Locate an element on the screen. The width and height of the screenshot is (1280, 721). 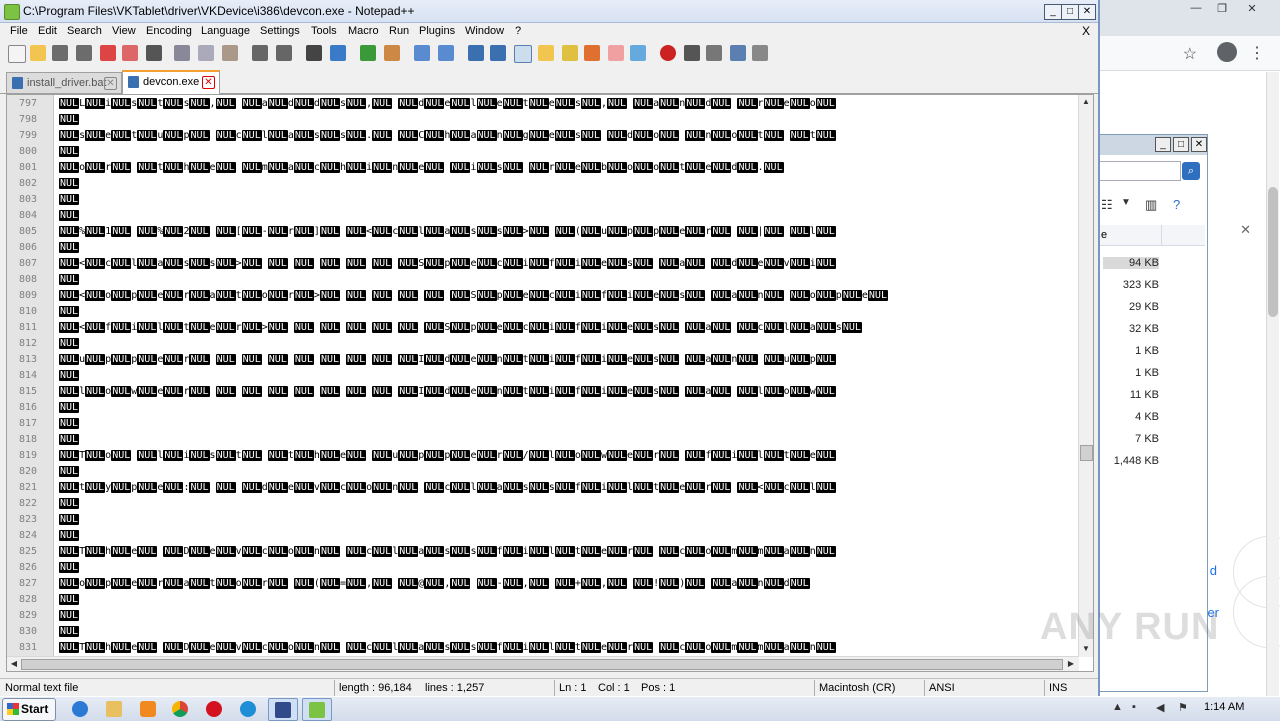
menu-help: ? is located at coordinates (518, 31).